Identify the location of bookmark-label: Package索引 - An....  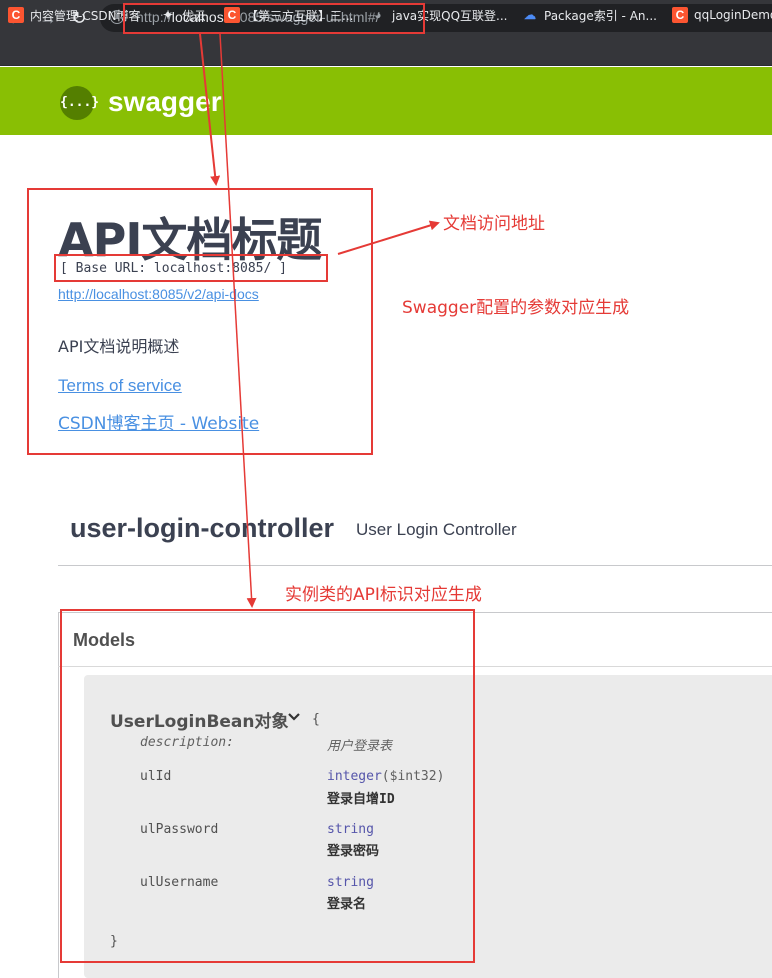
(600, 15).